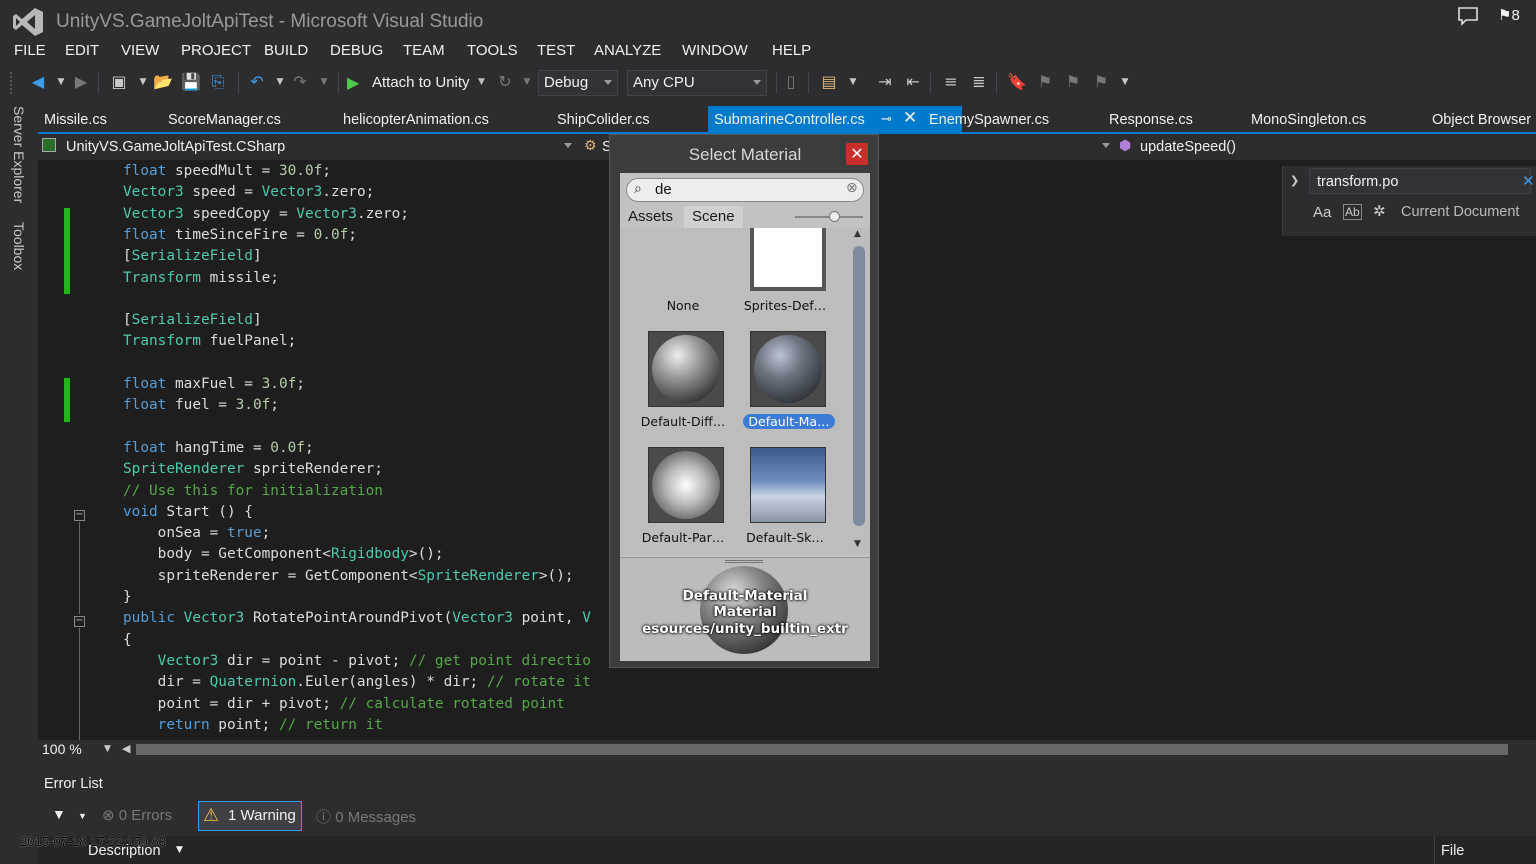  I want to click on menu-team: TEAM, so click(424, 50).